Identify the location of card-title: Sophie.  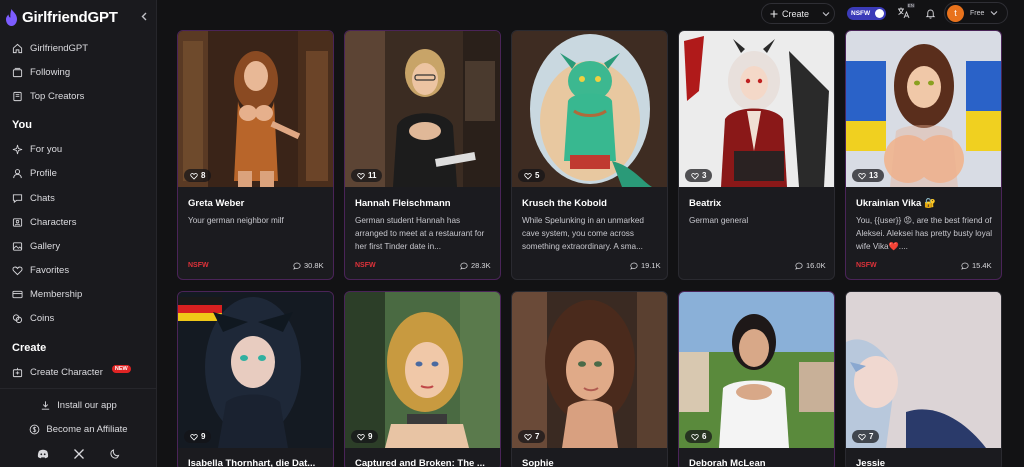
(538, 462).